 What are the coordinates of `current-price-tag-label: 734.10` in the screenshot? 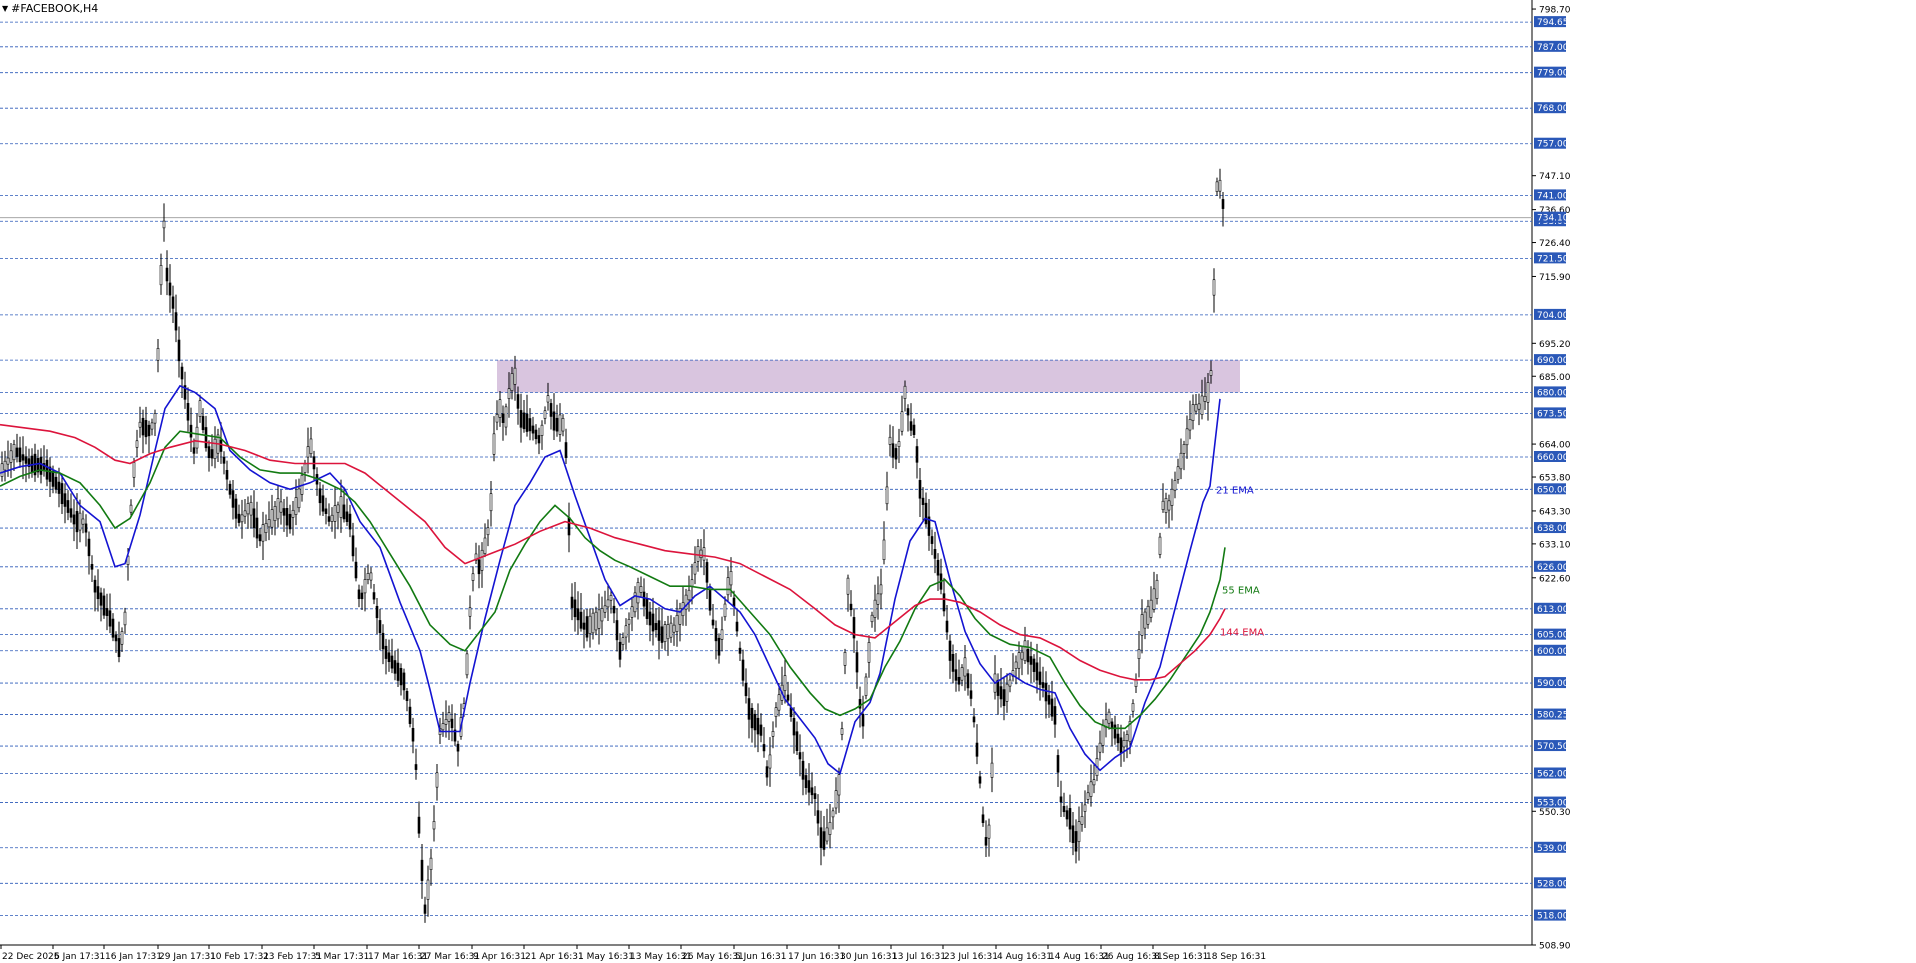 It's located at (1553, 219).